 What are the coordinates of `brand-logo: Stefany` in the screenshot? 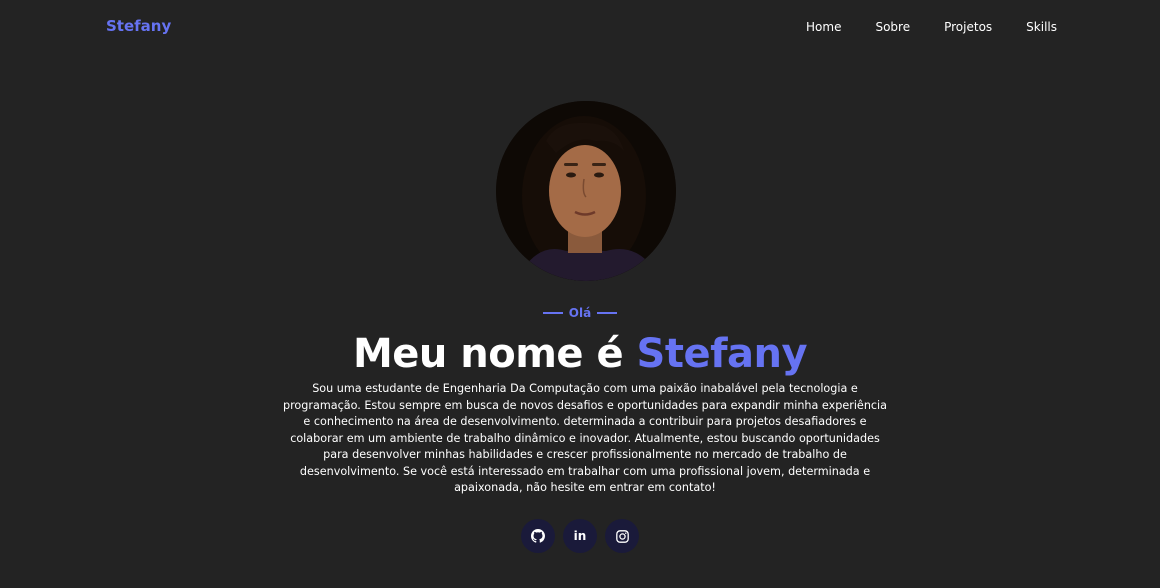 It's located at (138, 26).